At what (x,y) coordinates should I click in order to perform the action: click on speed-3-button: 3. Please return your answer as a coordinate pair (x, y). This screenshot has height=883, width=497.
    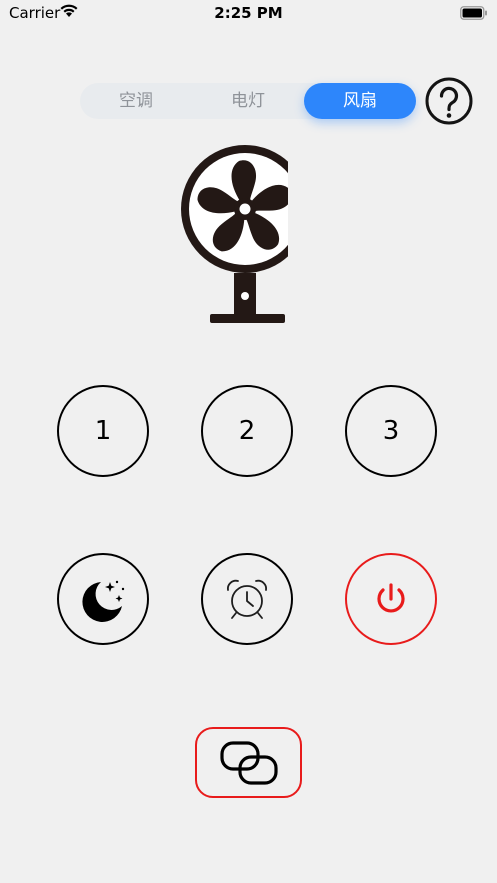
    Looking at the image, I should click on (391, 431).